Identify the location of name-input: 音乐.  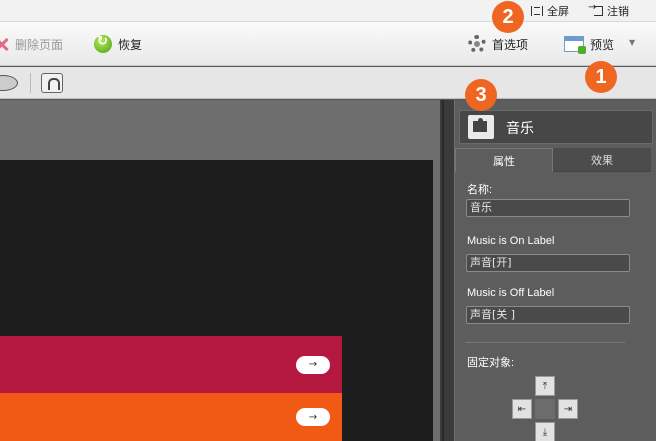
(548, 208).